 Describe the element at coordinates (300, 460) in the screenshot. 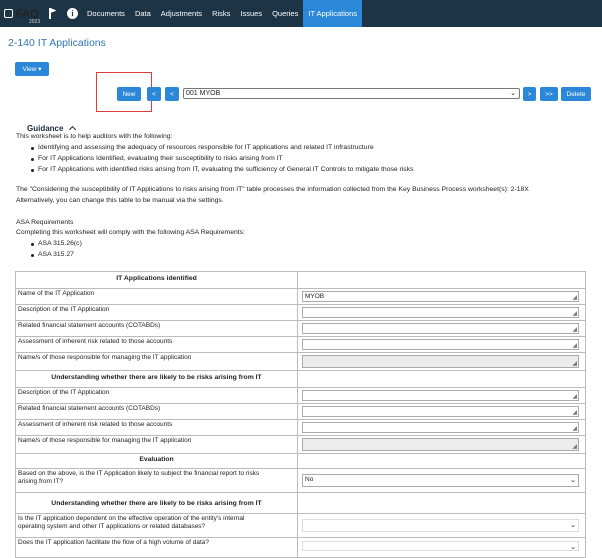

I see `section-header-row: Evaluation` at that location.